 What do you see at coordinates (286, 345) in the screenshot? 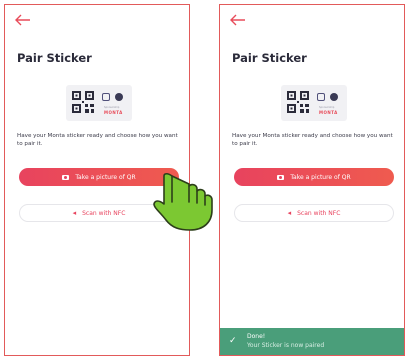
I see `toast-message: Your Sticker is now paired` at bounding box center [286, 345].